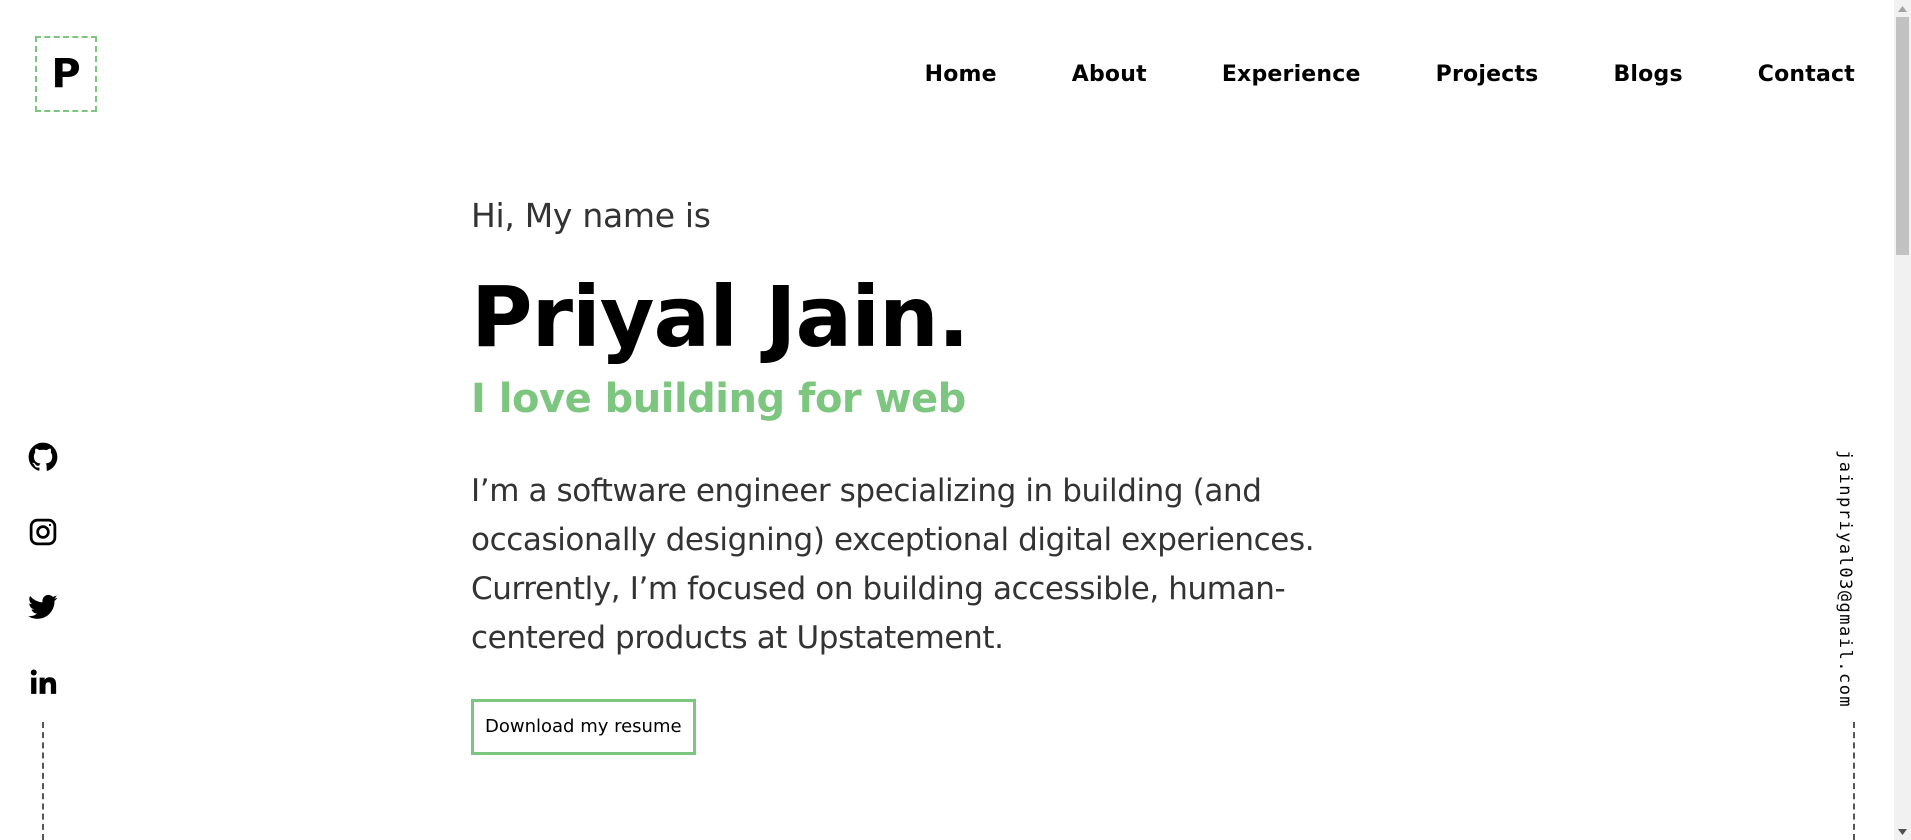 The height and width of the screenshot is (840, 1911). Describe the element at coordinates (1487, 74) in the screenshot. I see `nav-projects: Projects` at that location.